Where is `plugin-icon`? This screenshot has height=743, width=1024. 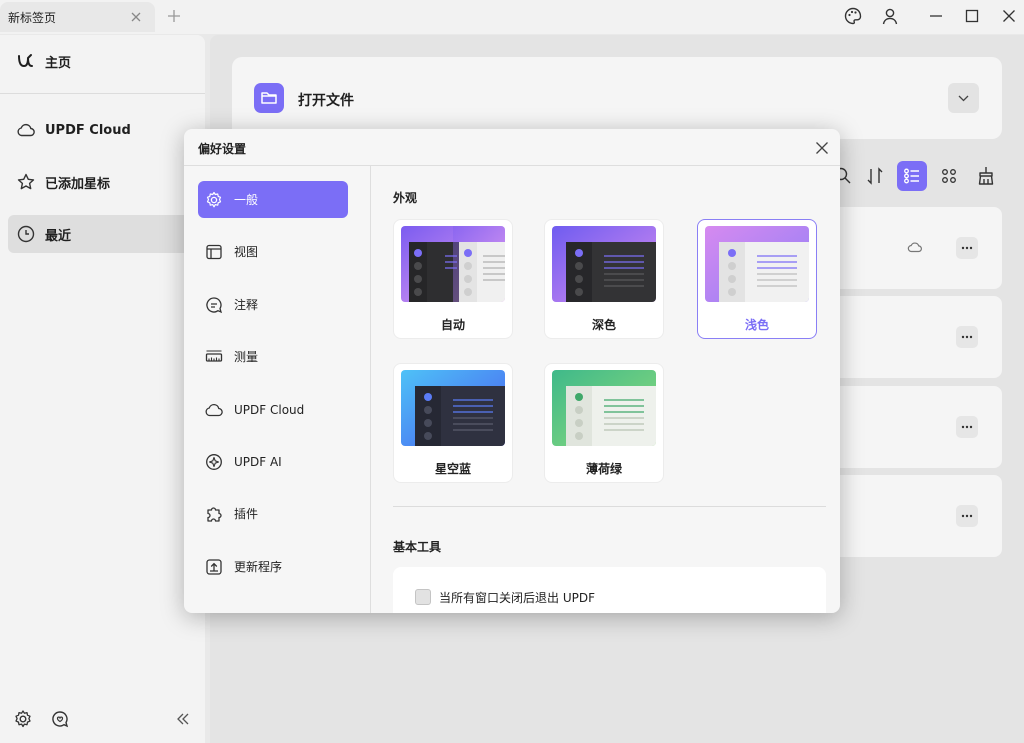 plugin-icon is located at coordinates (214, 514).